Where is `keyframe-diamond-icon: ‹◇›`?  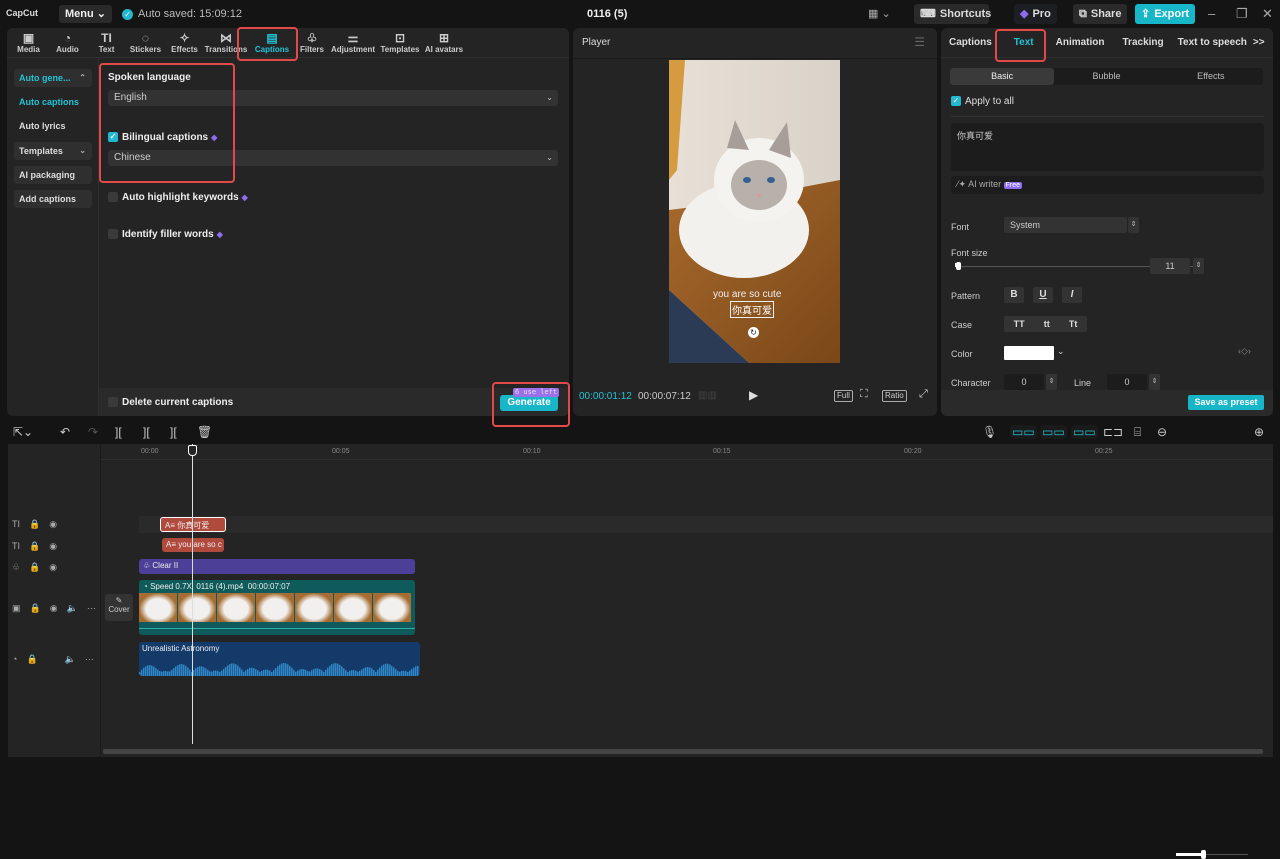 keyframe-diamond-icon: ‹◇› is located at coordinates (1244, 351).